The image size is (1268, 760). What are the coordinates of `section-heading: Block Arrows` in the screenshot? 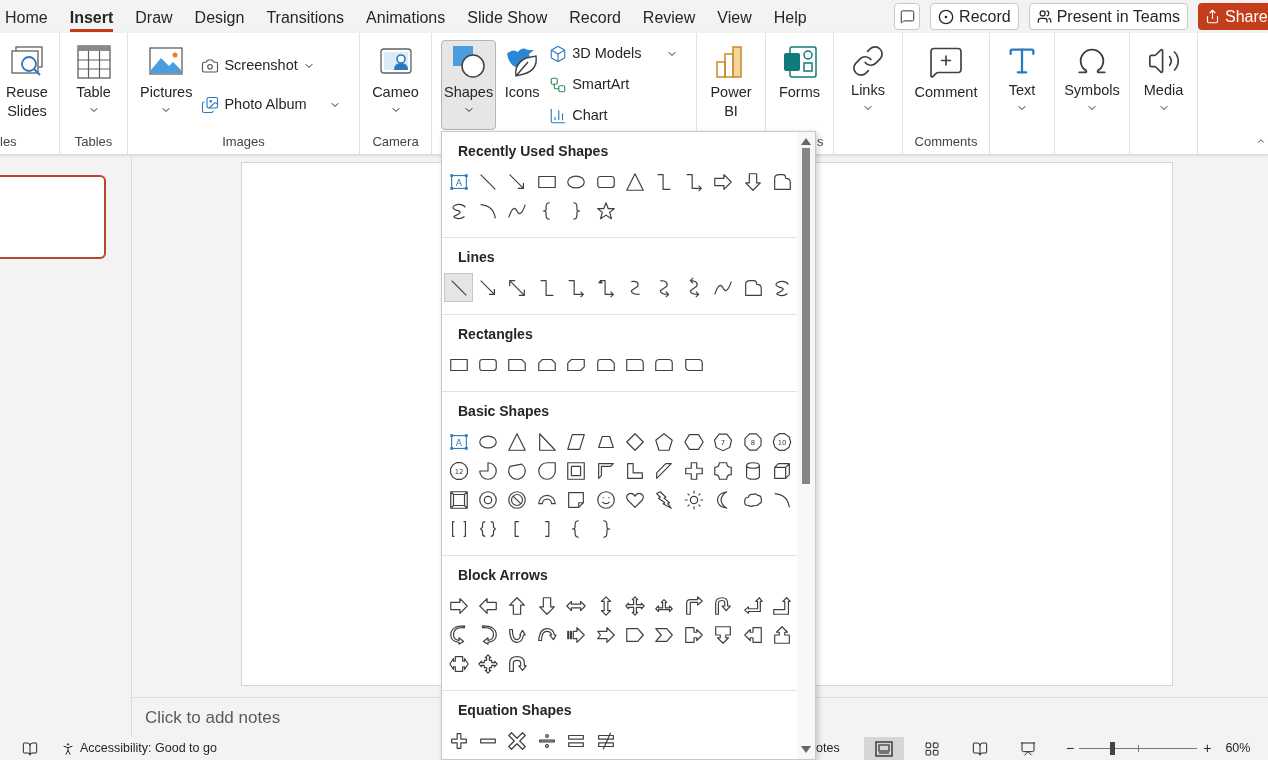 It's located at (503, 575).